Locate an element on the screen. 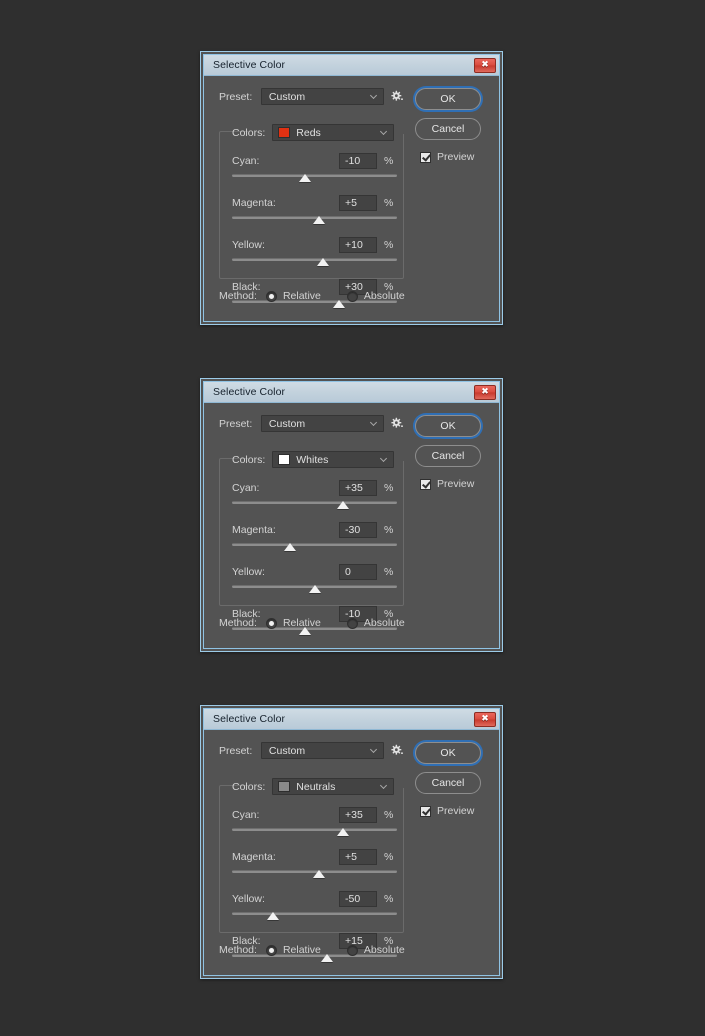 The image size is (705, 1036). colors-value: Whites is located at coordinates (312, 459).